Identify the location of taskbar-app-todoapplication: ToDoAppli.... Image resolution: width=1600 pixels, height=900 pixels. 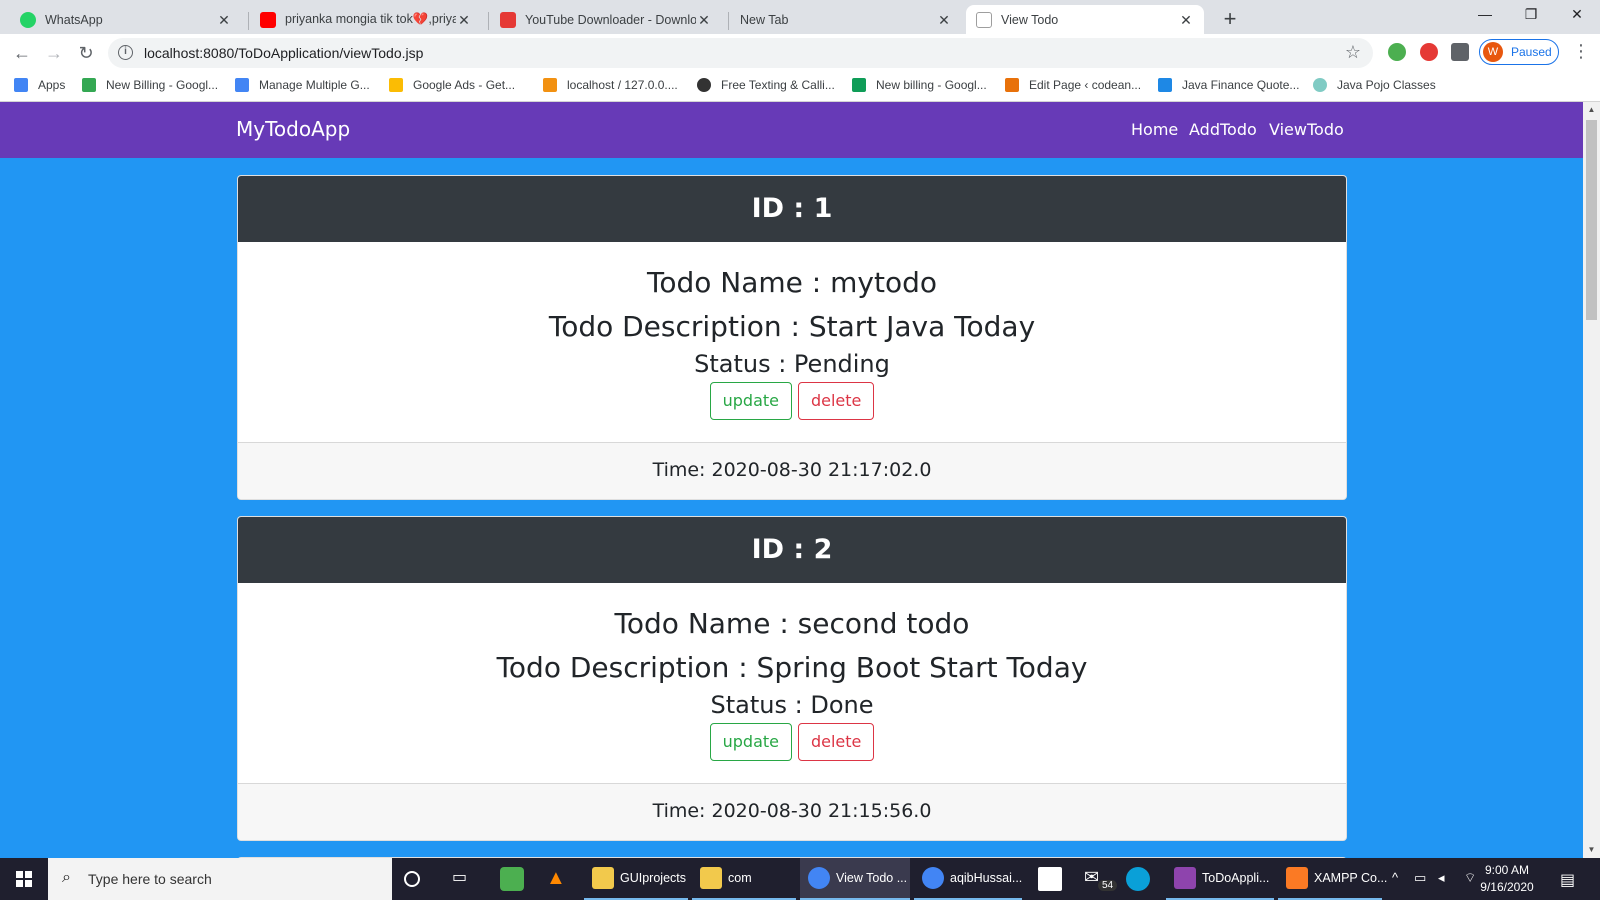
(1220, 879).